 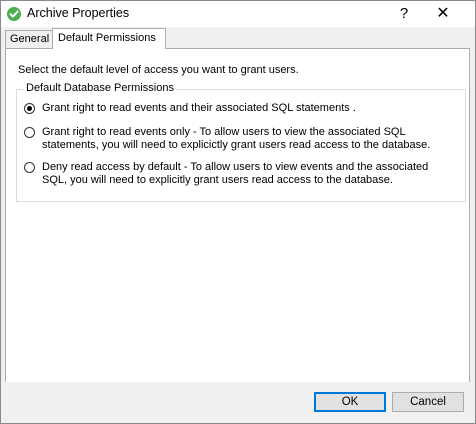 What do you see at coordinates (14, 14) in the screenshot?
I see `green-check-circle-icon` at bounding box center [14, 14].